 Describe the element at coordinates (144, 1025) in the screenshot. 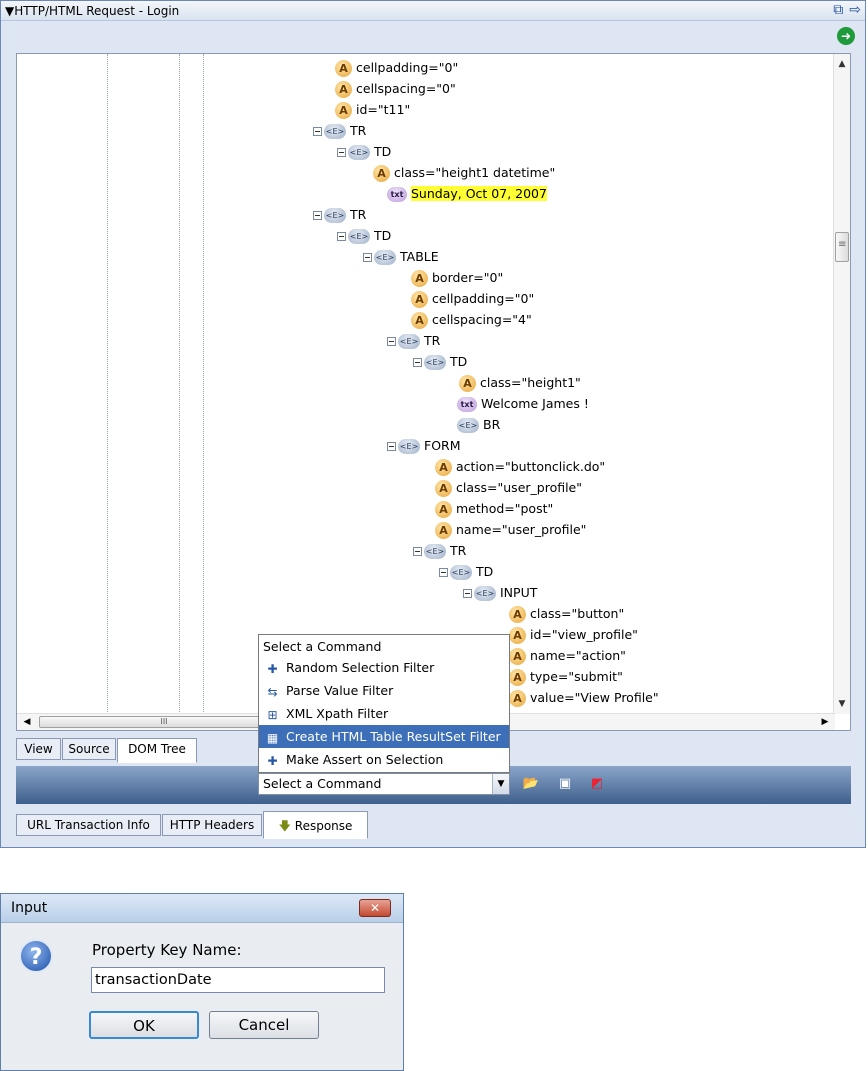

I see `ok-button: OK` at that location.